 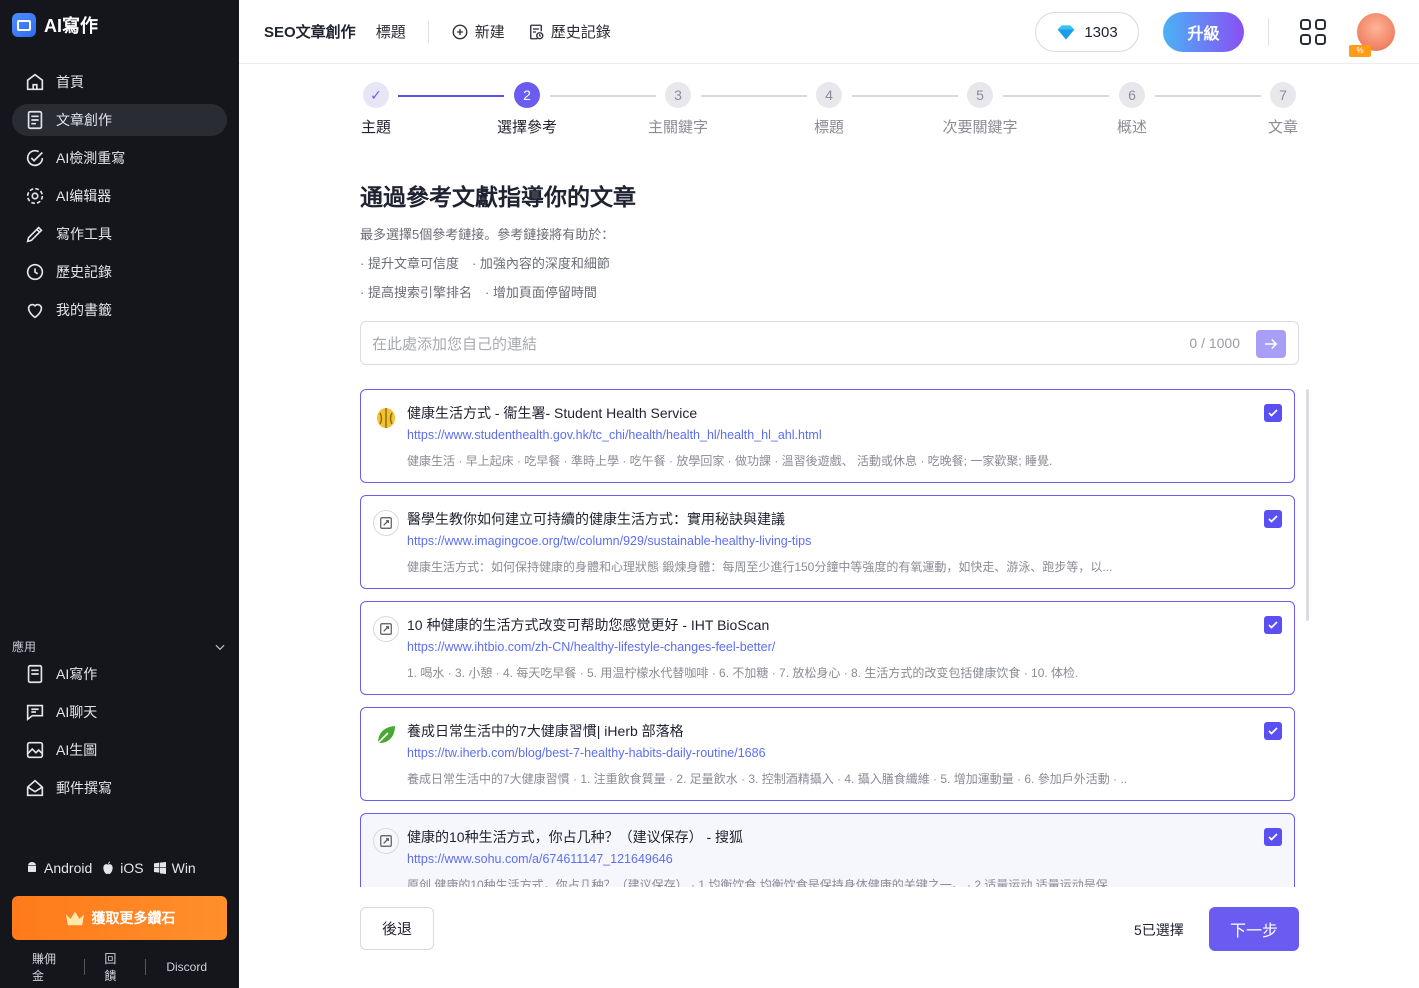 What do you see at coordinates (77, 712) in the screenshot?
I see `sidebar-item-label: AI聊天` at bounding box center [77, 712].